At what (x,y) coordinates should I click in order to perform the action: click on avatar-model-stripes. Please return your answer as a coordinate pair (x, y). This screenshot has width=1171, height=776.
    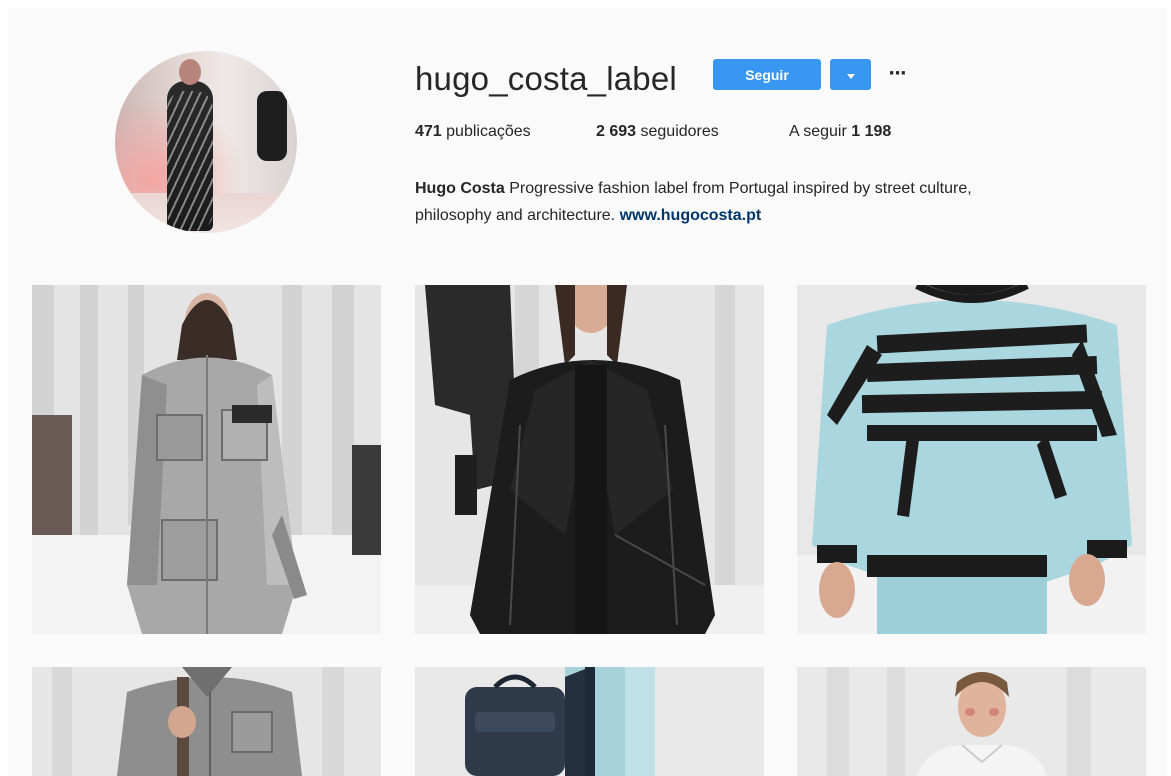
    Looking at the image, I should click on (190, 161).